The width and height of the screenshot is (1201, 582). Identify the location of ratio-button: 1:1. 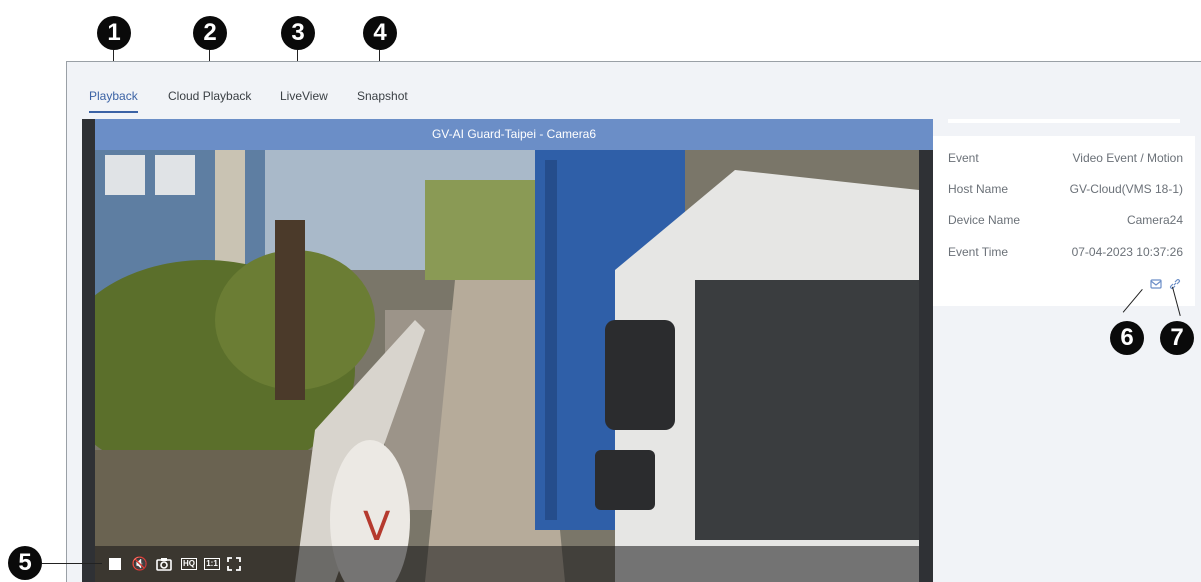
(212, 564).